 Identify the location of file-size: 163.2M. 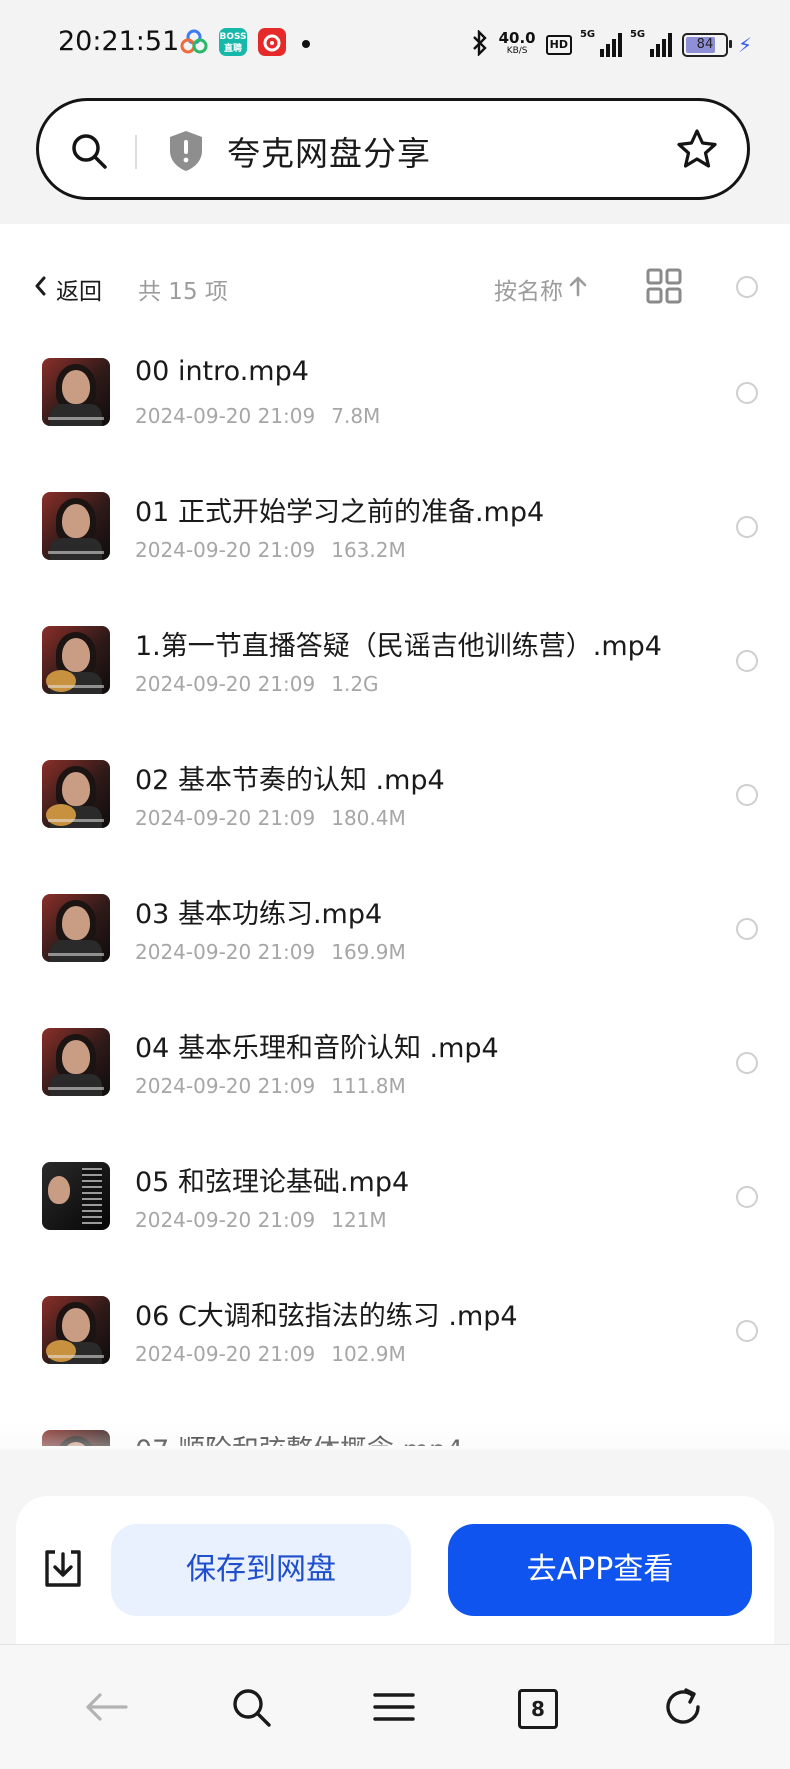
(368, 550).